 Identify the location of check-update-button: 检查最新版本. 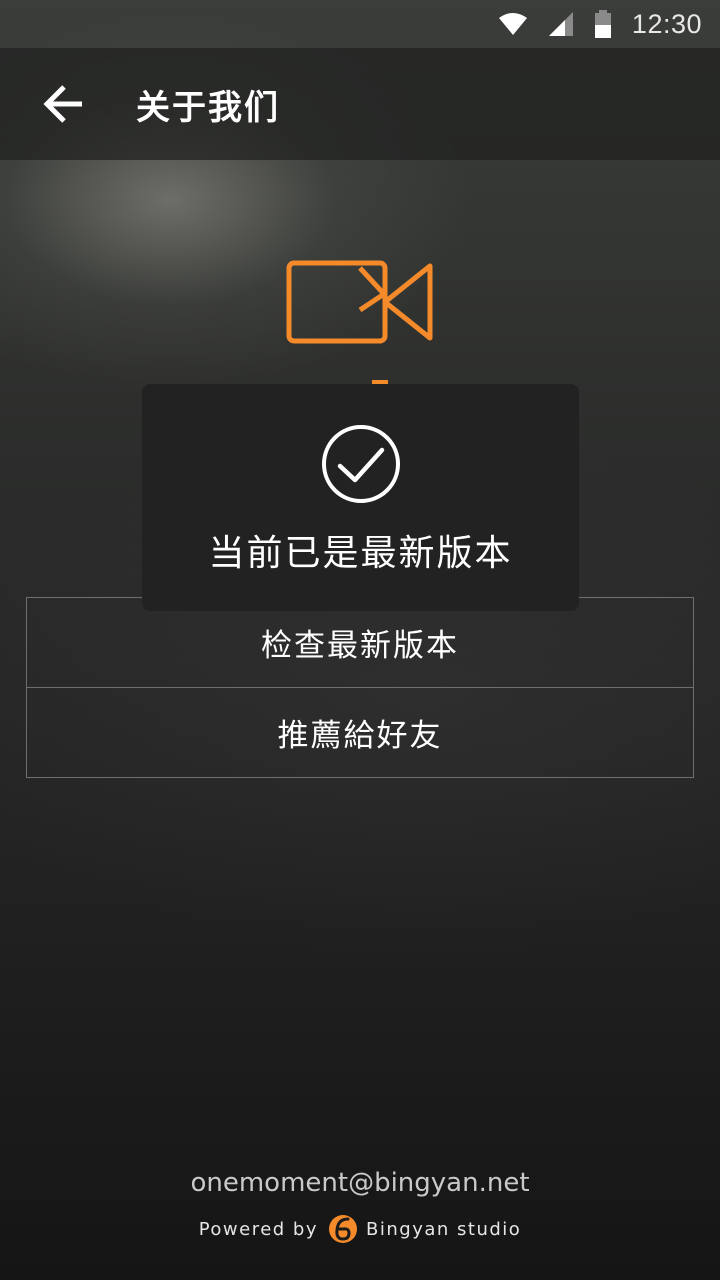
(360, 642).